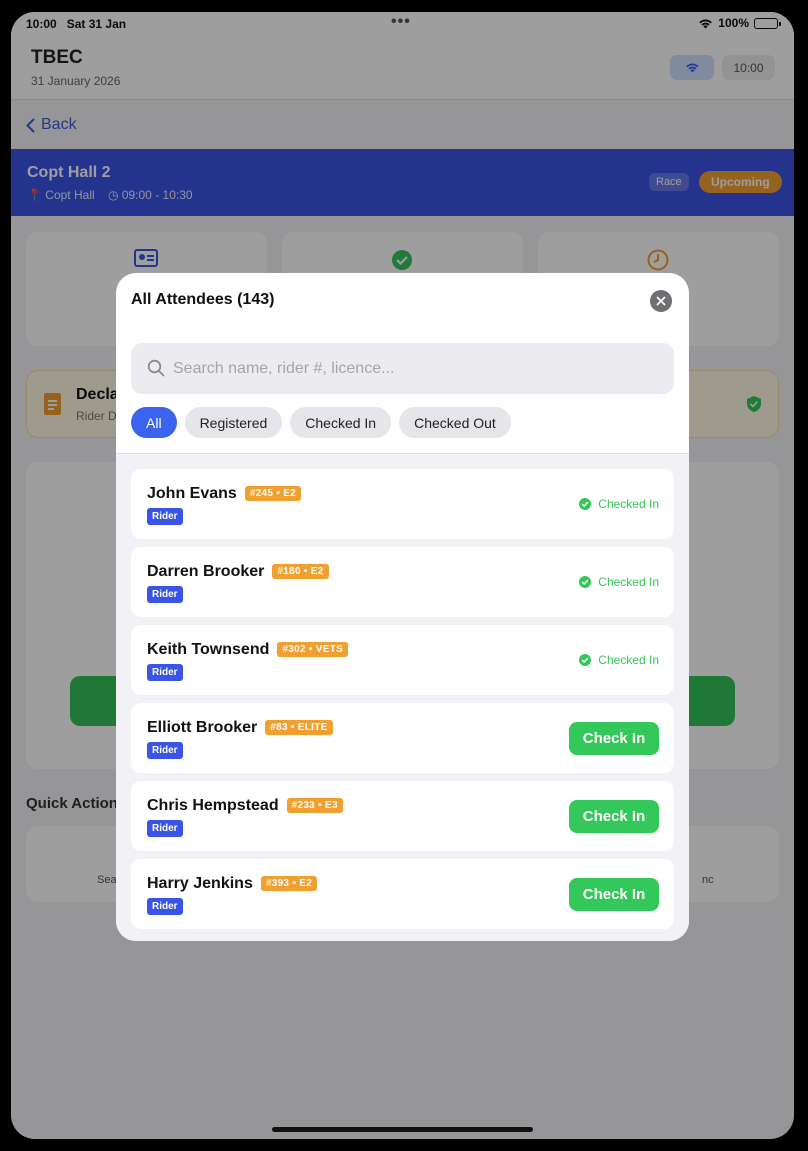 This screenshot has width=808, height=1151. What do you see at coordinates (402, 816) in the screenshot?
I see `attendee-row: Chris Hempstead #233 • E3 Rider Check In` at bounding box center [402, 816].